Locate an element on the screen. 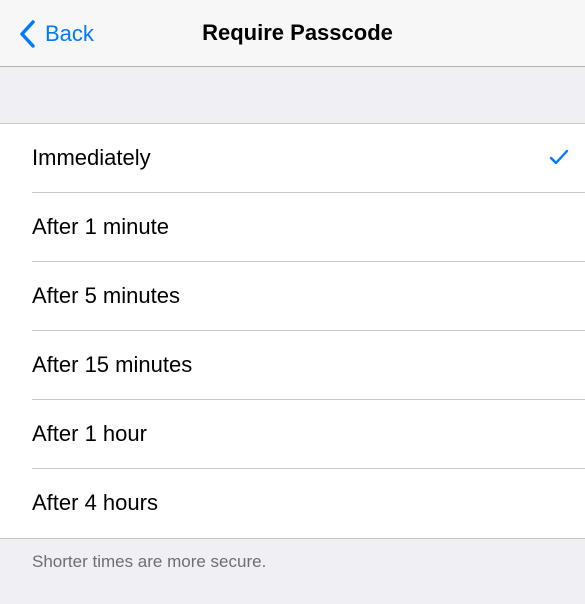 Image resolution: width=585 pixels, height=604 pixels. navigation-bar: Back Require Passcode is located at coordinates (292, 33).